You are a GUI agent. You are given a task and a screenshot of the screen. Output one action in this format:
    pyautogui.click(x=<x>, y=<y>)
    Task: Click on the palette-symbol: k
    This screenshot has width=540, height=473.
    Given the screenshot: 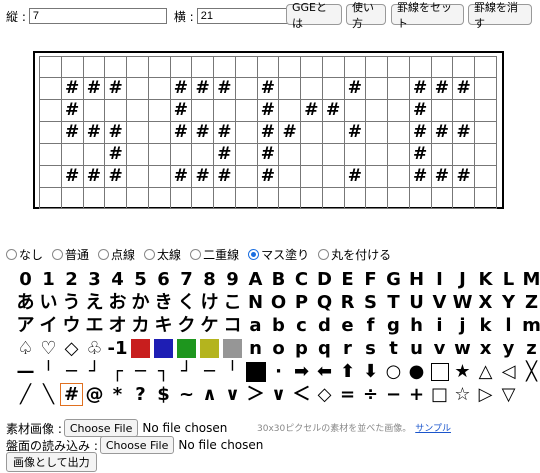 What is the action you would take?
    pyautogui.click(x=485, y=325)
    